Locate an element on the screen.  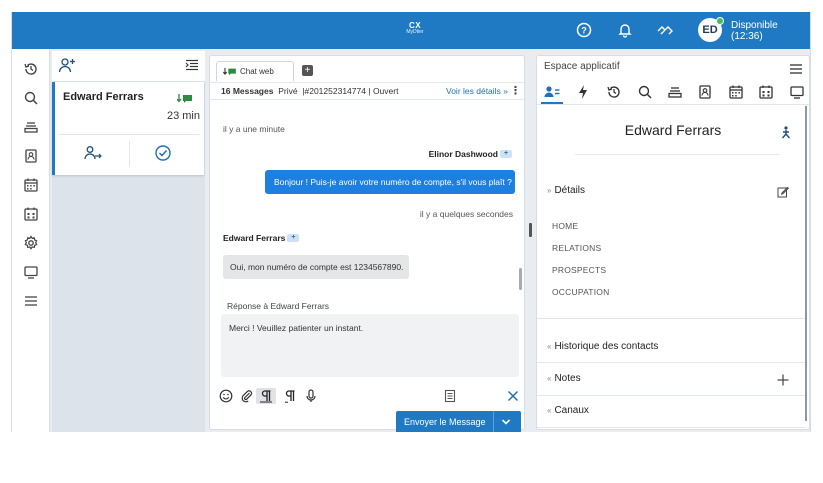
active-tab-indicator is located at coordinates (552, 103).